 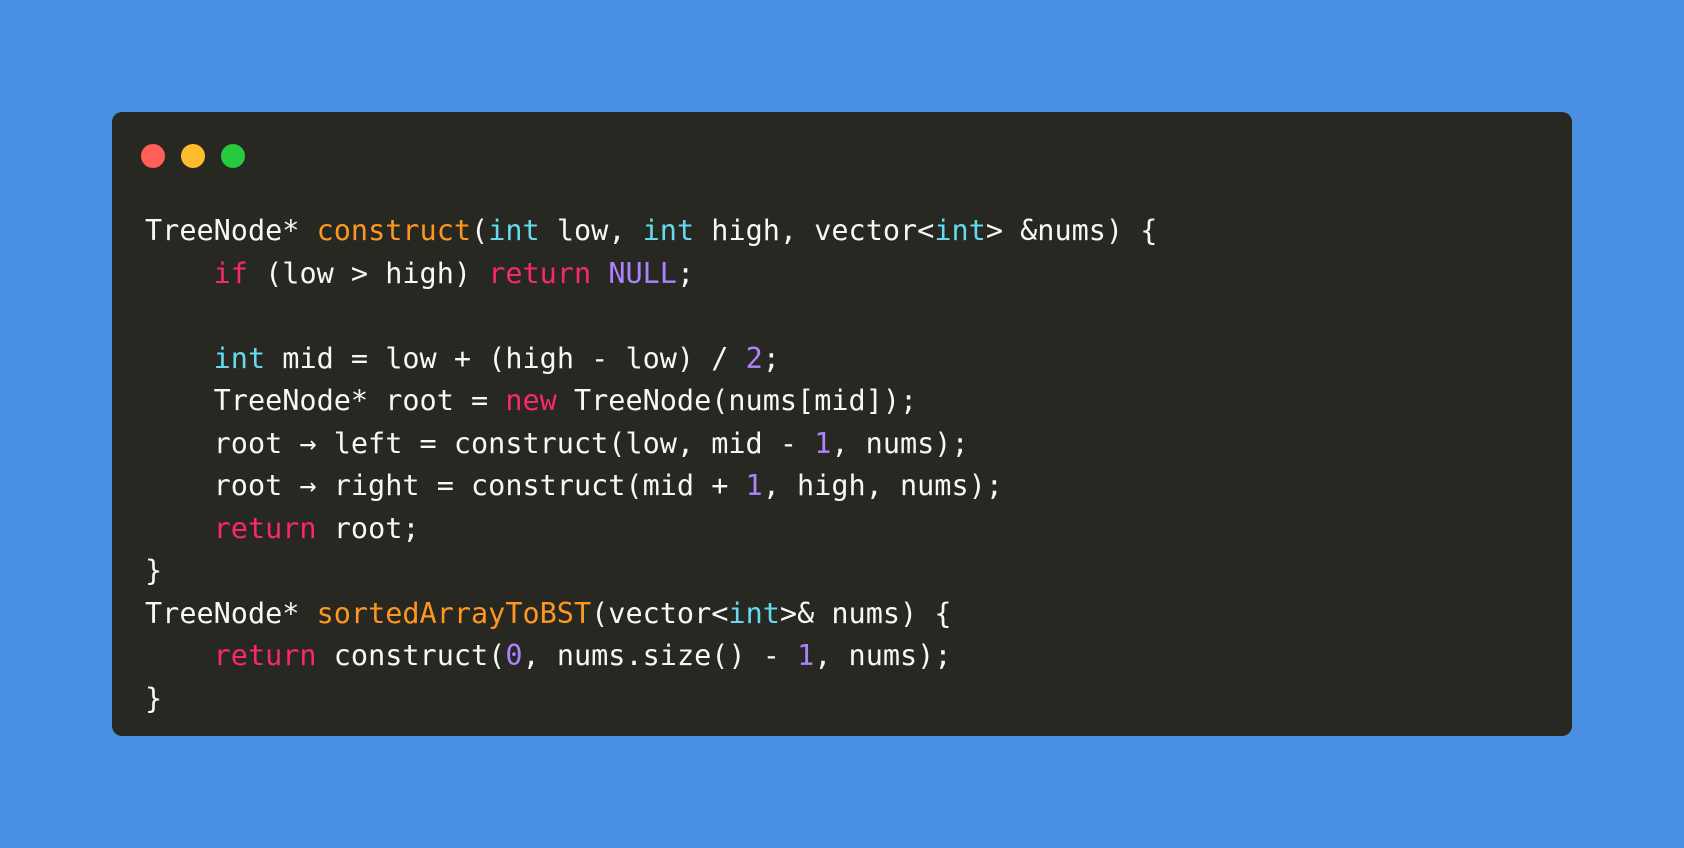 I want to click on code-token: 0, so click(x=514, y=655).